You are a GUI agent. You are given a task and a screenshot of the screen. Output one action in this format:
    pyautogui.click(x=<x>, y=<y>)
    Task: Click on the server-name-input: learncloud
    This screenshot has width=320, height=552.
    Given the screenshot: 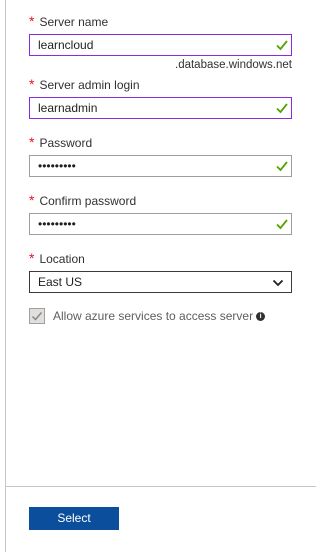 What is the action you would take?
    pyautogui.click(x=160, y=45)
    